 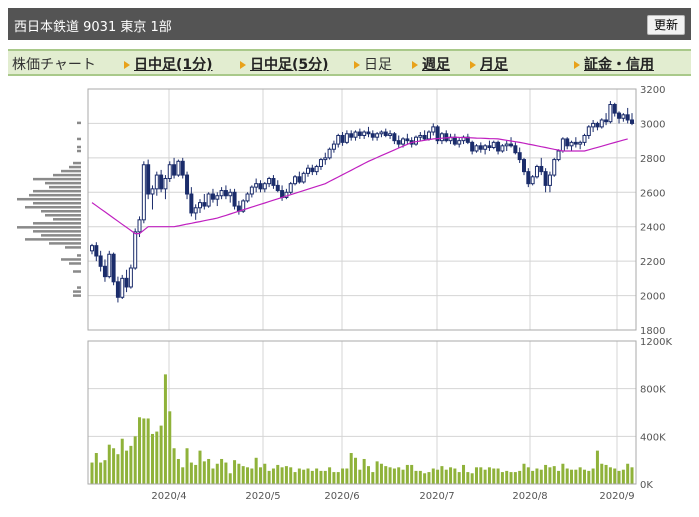 What do you see at coordinates (653, 437) in the screenshot?
I see `volume-tick-label: 400K` at bounding box center [653, 437].